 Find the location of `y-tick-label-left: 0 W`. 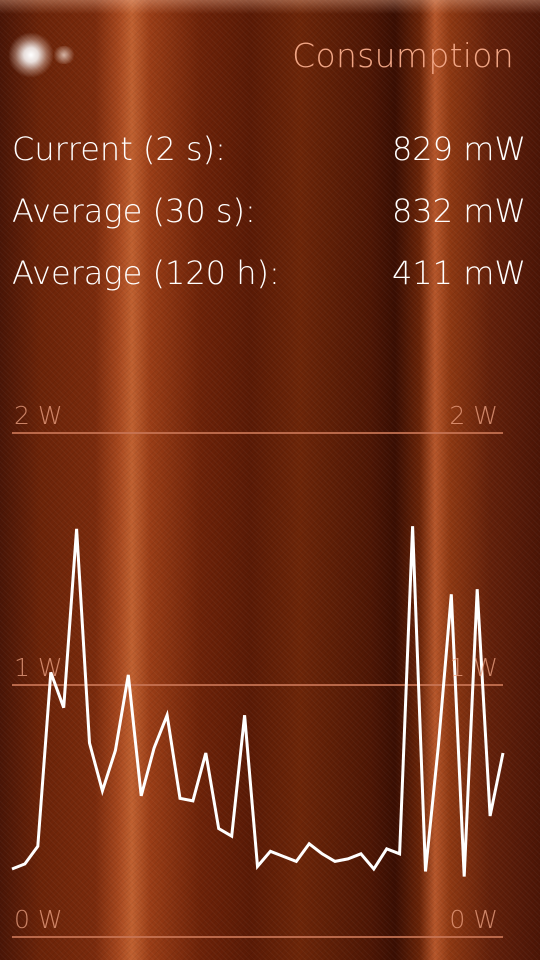

y-tick-label-left: 0 W is located at coordinates (38, 919).